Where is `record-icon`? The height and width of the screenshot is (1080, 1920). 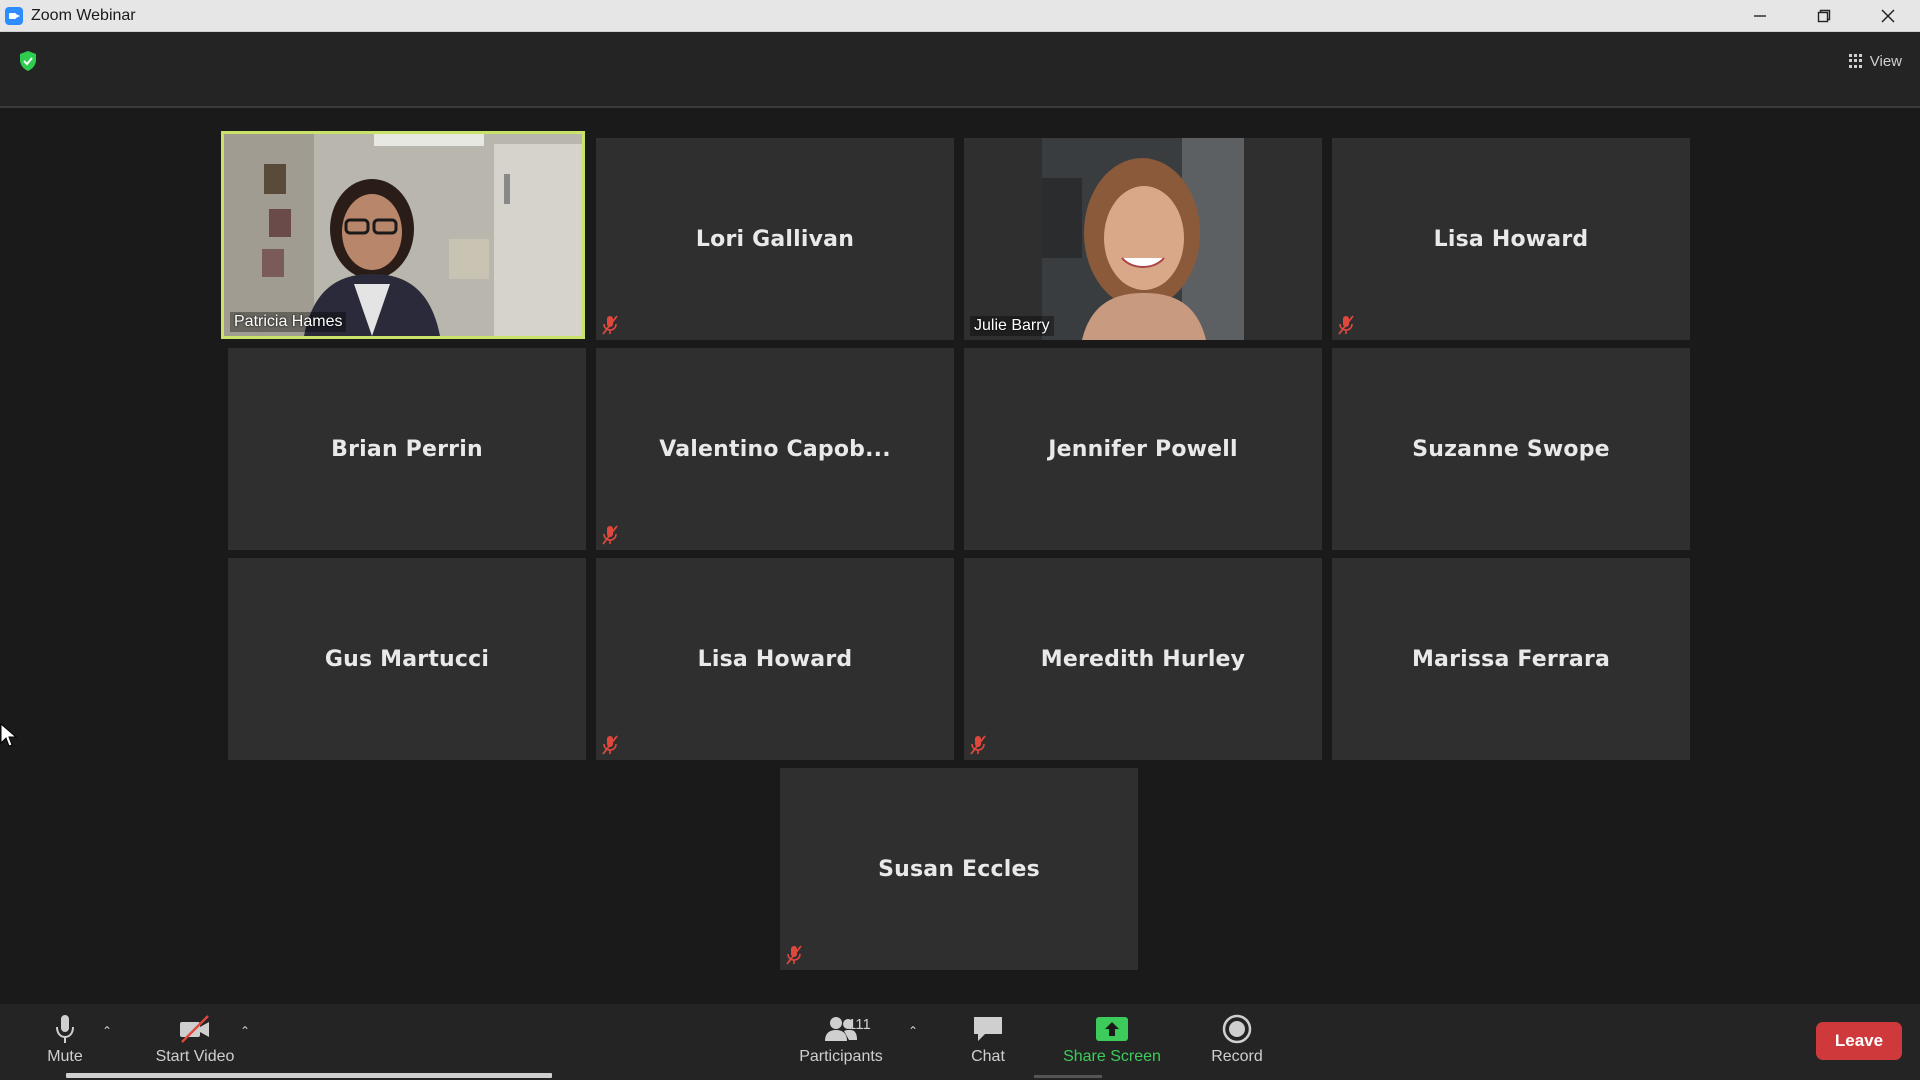 record-icon is located at coordinates (1237, 1029).